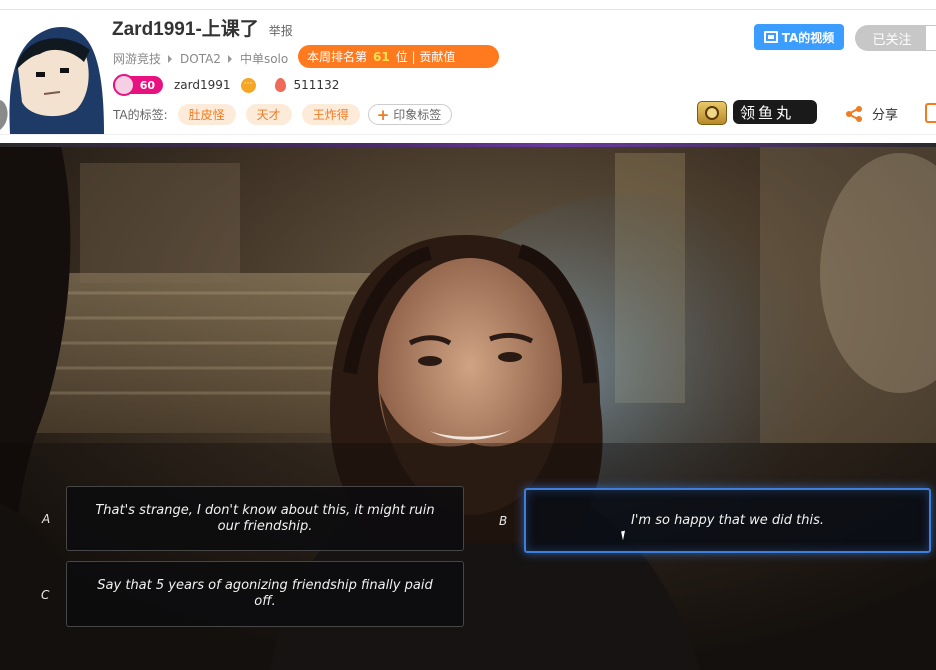 This screenshot has width=936, height=670. Describe the element at coordinates (140, 115) in the screenshot. I see `tags-label: TA的标签:` at that location.